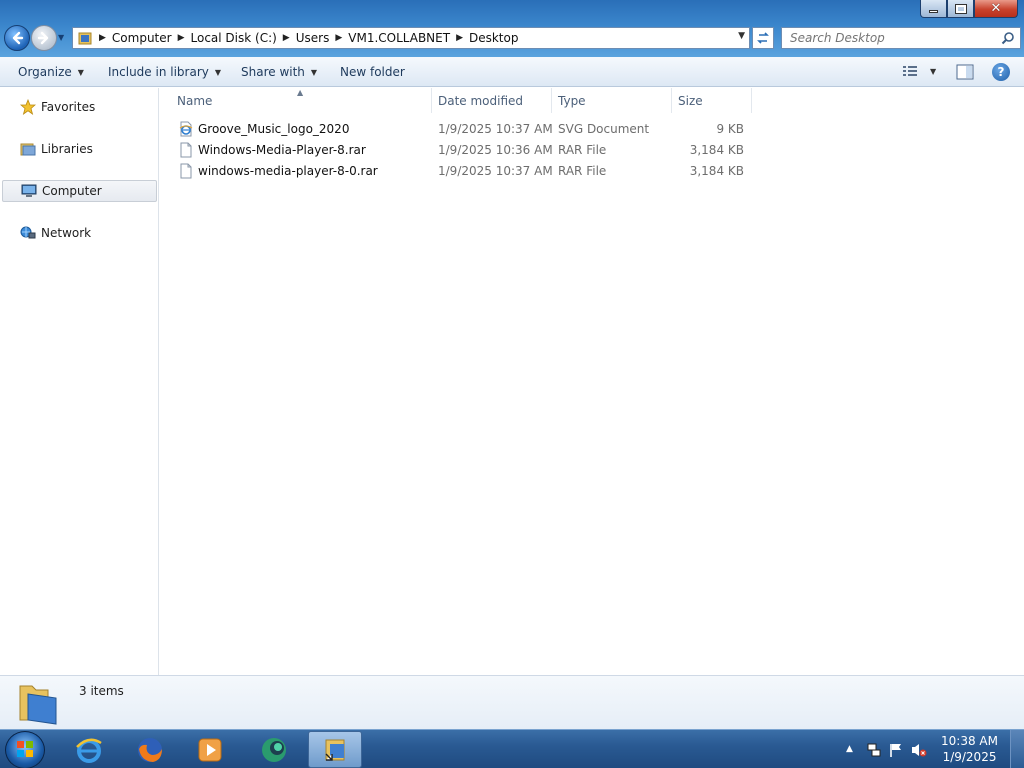 The image size is (1024, 768). I want to click on preview-pane-button, so click(965, 73).